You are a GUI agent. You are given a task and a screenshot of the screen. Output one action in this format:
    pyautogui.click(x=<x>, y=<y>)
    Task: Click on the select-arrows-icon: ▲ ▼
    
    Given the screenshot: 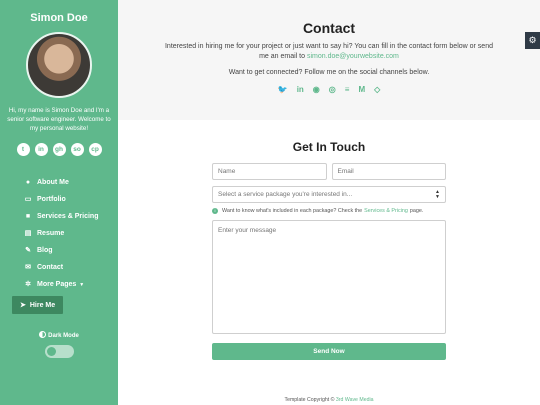 What is the action you would take?
    pyautogui.click(x=437, y=194)
    